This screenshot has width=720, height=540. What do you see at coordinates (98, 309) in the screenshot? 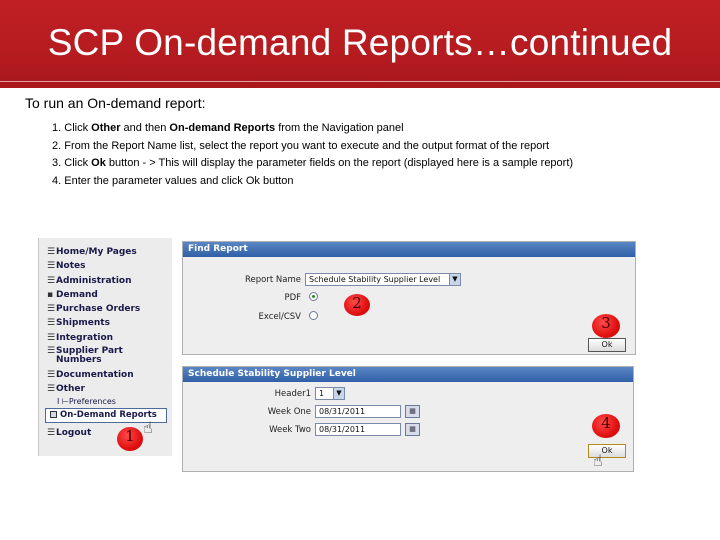
I see `nav-label: Purchase Orders` at bounding box center [98, 309].